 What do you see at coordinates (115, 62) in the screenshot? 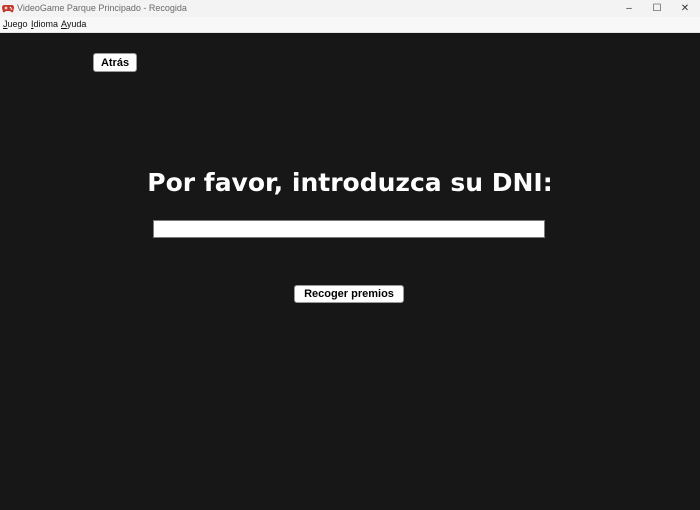
I see `back-button: Atrás` at bounding box center [115, 62].